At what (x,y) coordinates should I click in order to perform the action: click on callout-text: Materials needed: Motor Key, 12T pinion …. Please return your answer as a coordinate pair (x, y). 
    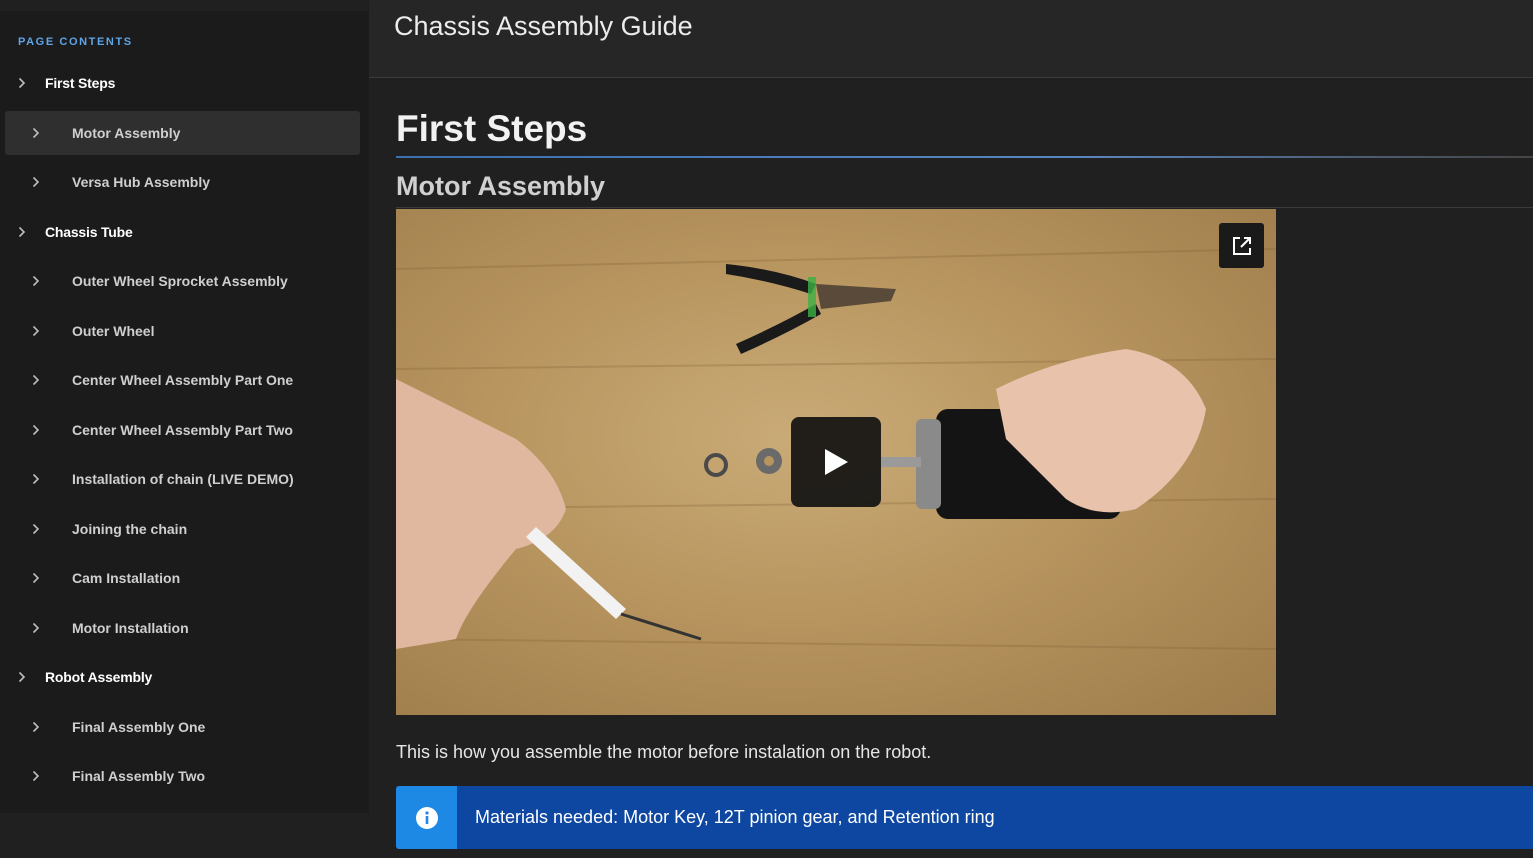
    Looking at the image, I should click on (735, 817).